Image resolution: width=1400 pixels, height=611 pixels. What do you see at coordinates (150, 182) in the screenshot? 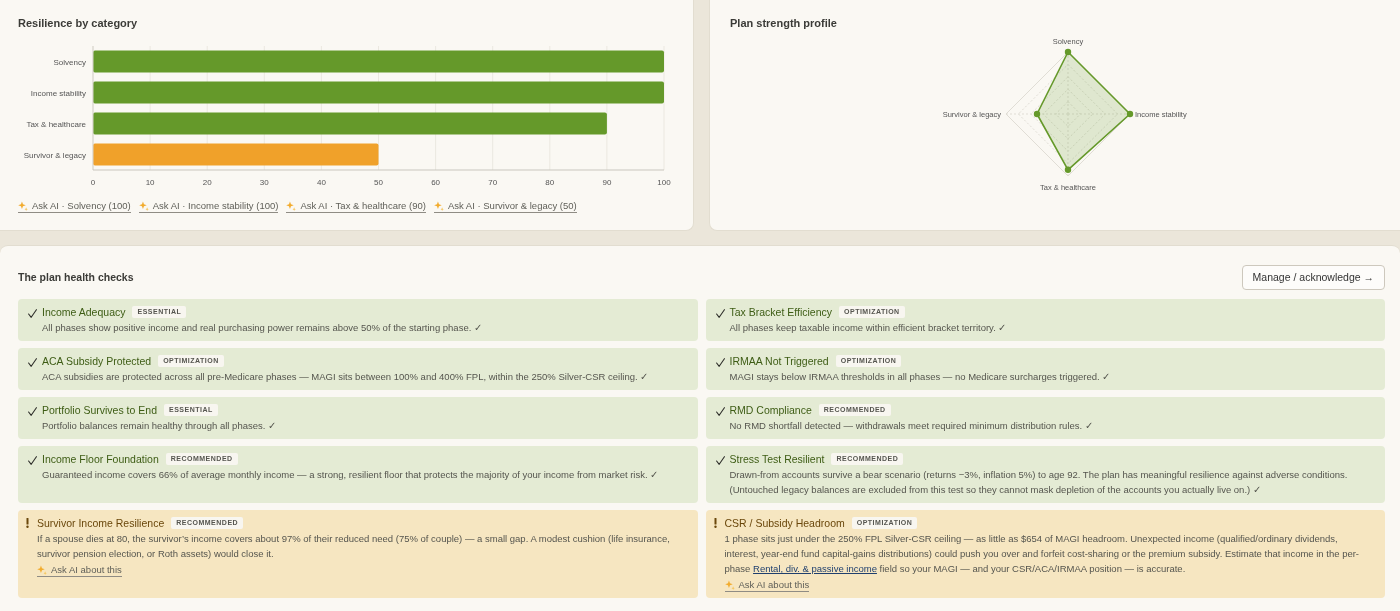
I see `tick-label: 10` at bounding box center [150, 182].